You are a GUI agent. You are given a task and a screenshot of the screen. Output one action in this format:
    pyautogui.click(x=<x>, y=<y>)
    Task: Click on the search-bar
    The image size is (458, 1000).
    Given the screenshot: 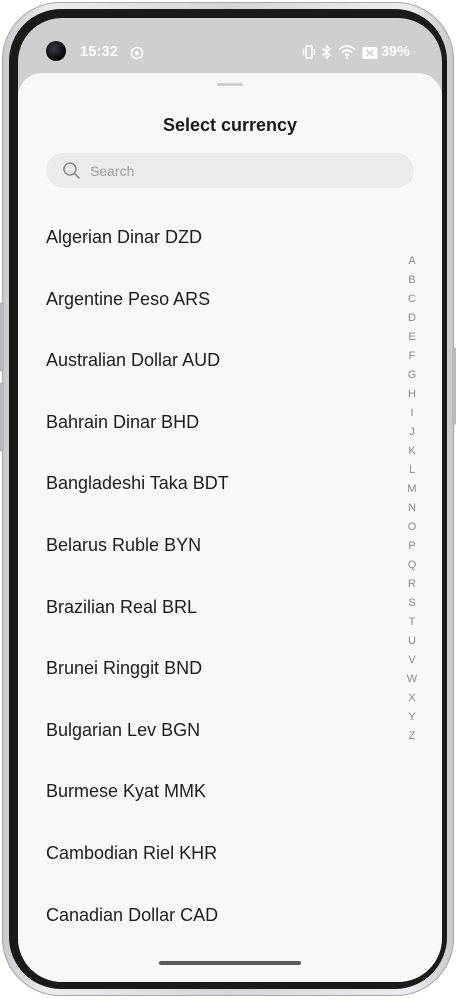 What is the action you would take?
    pyautogui.click(x=230, y=170)
    